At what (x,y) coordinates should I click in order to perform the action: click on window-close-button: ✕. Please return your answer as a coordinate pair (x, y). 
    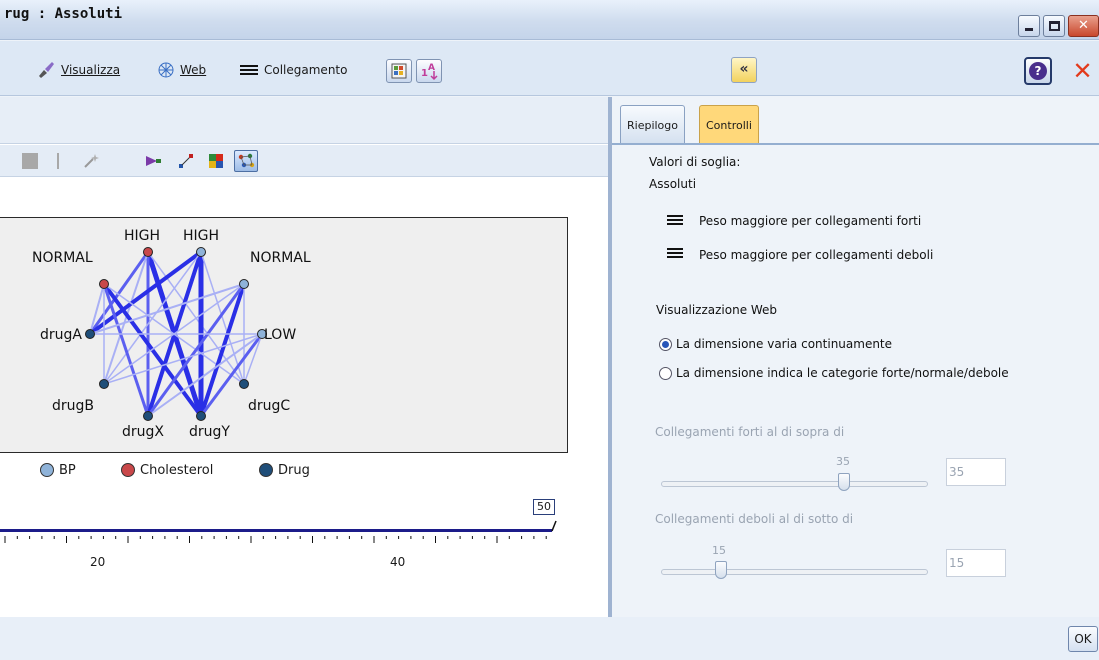
    Looking at the image, I should click on (1083, 26).